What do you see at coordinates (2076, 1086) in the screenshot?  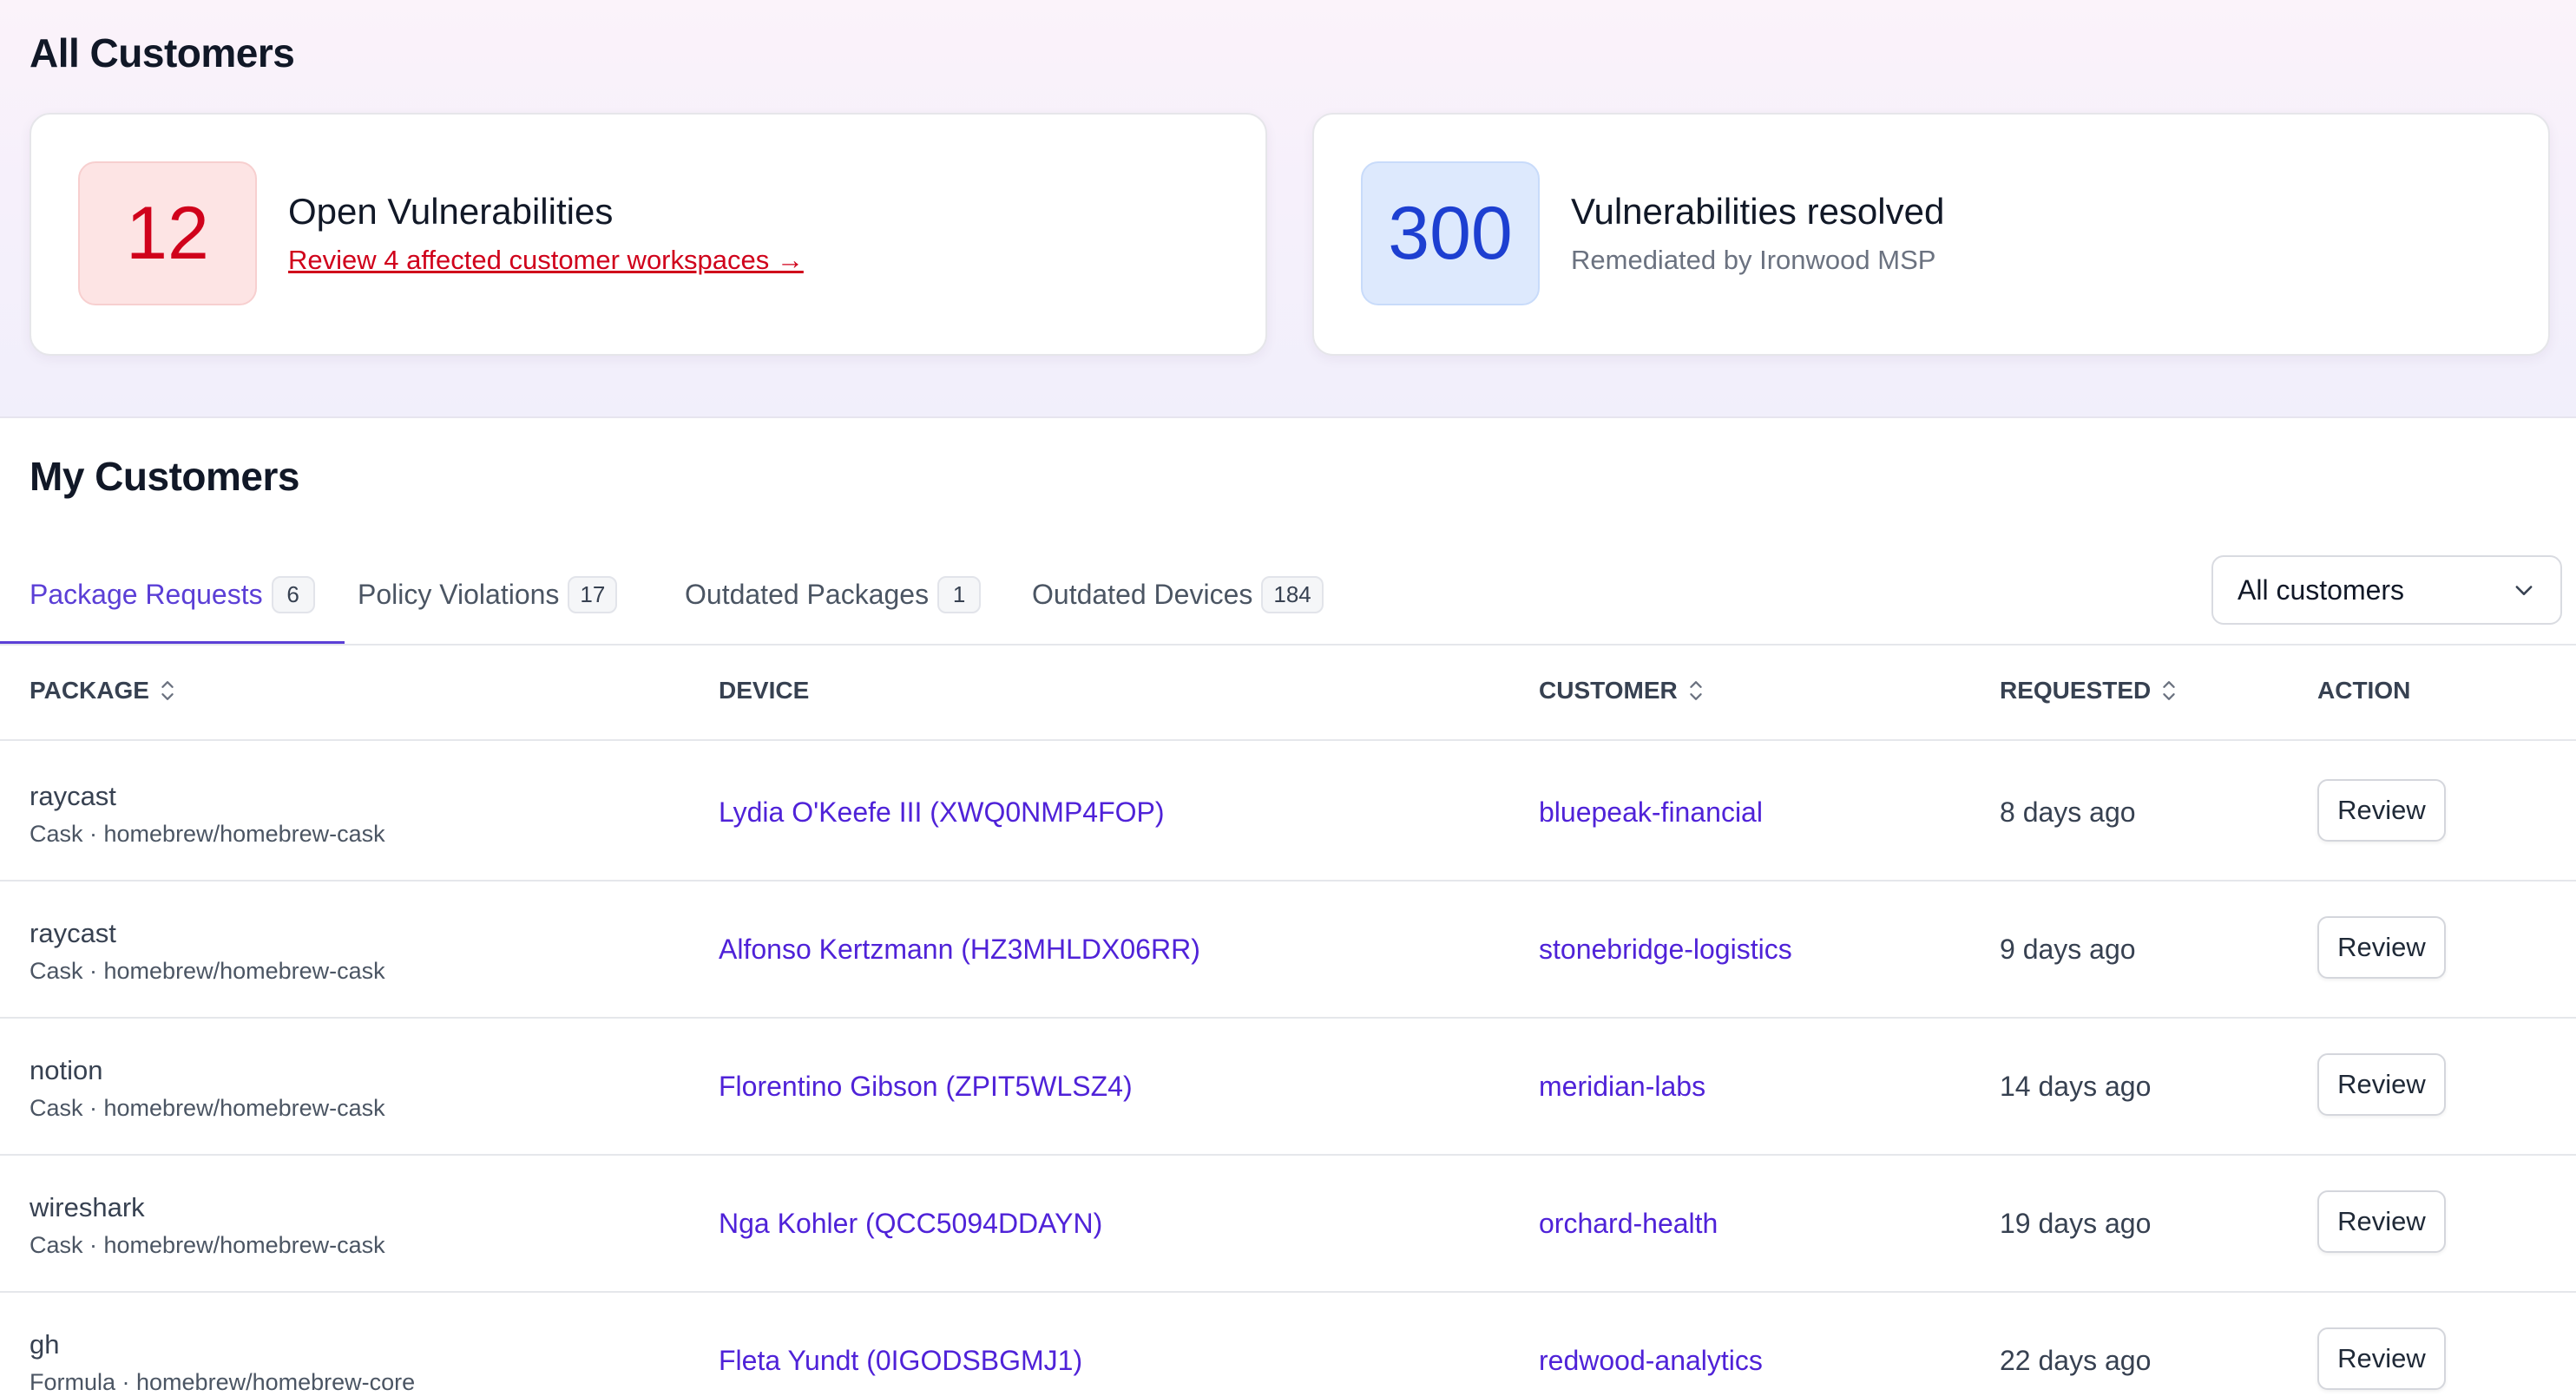 I see `requested-time: 14 days ago` at bounding box center [2076, 1086].